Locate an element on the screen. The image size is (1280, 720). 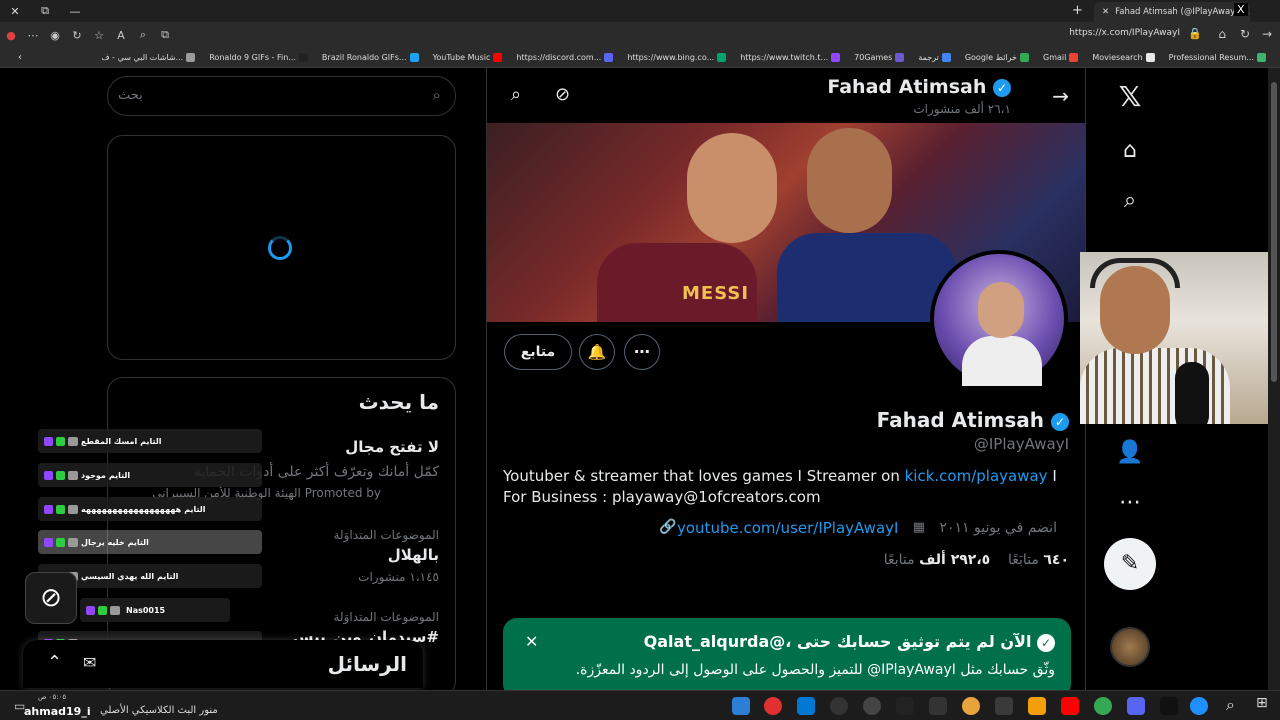
more-options-icon: ⋯ is located at coordinates (642, 352).